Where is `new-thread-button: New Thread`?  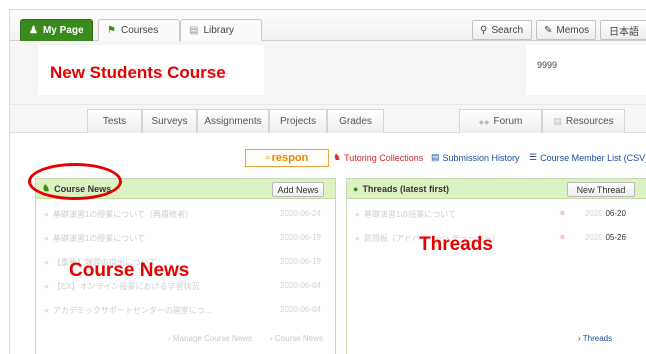
new-thread-button: New Thread is located at coordinates (601, 189).